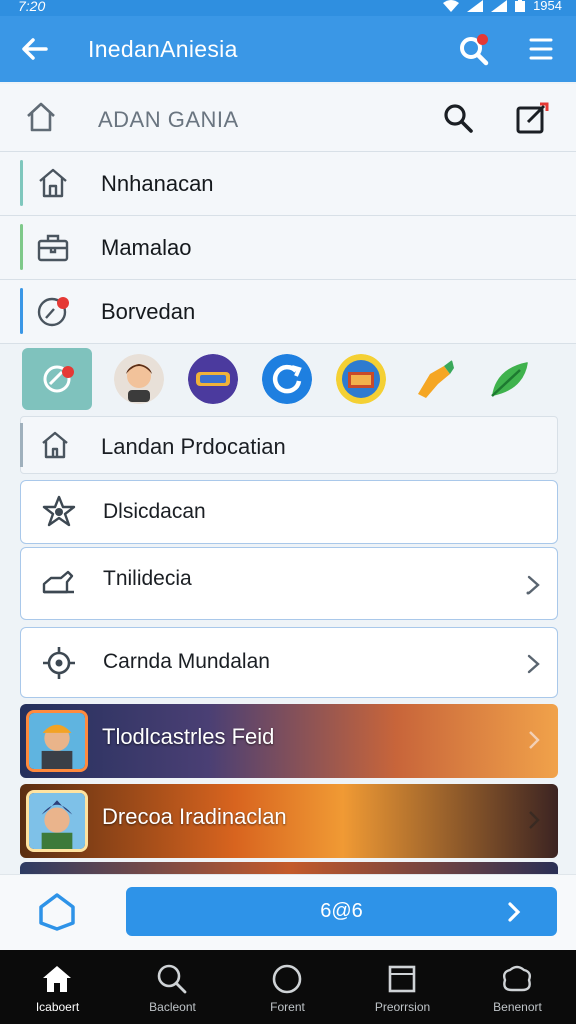 The height and width of the screenshot is (1024, 576). Describe the element at coordinates (146, 247) in the screenshot. I see `nav-item-label: Mamalao` at that location.